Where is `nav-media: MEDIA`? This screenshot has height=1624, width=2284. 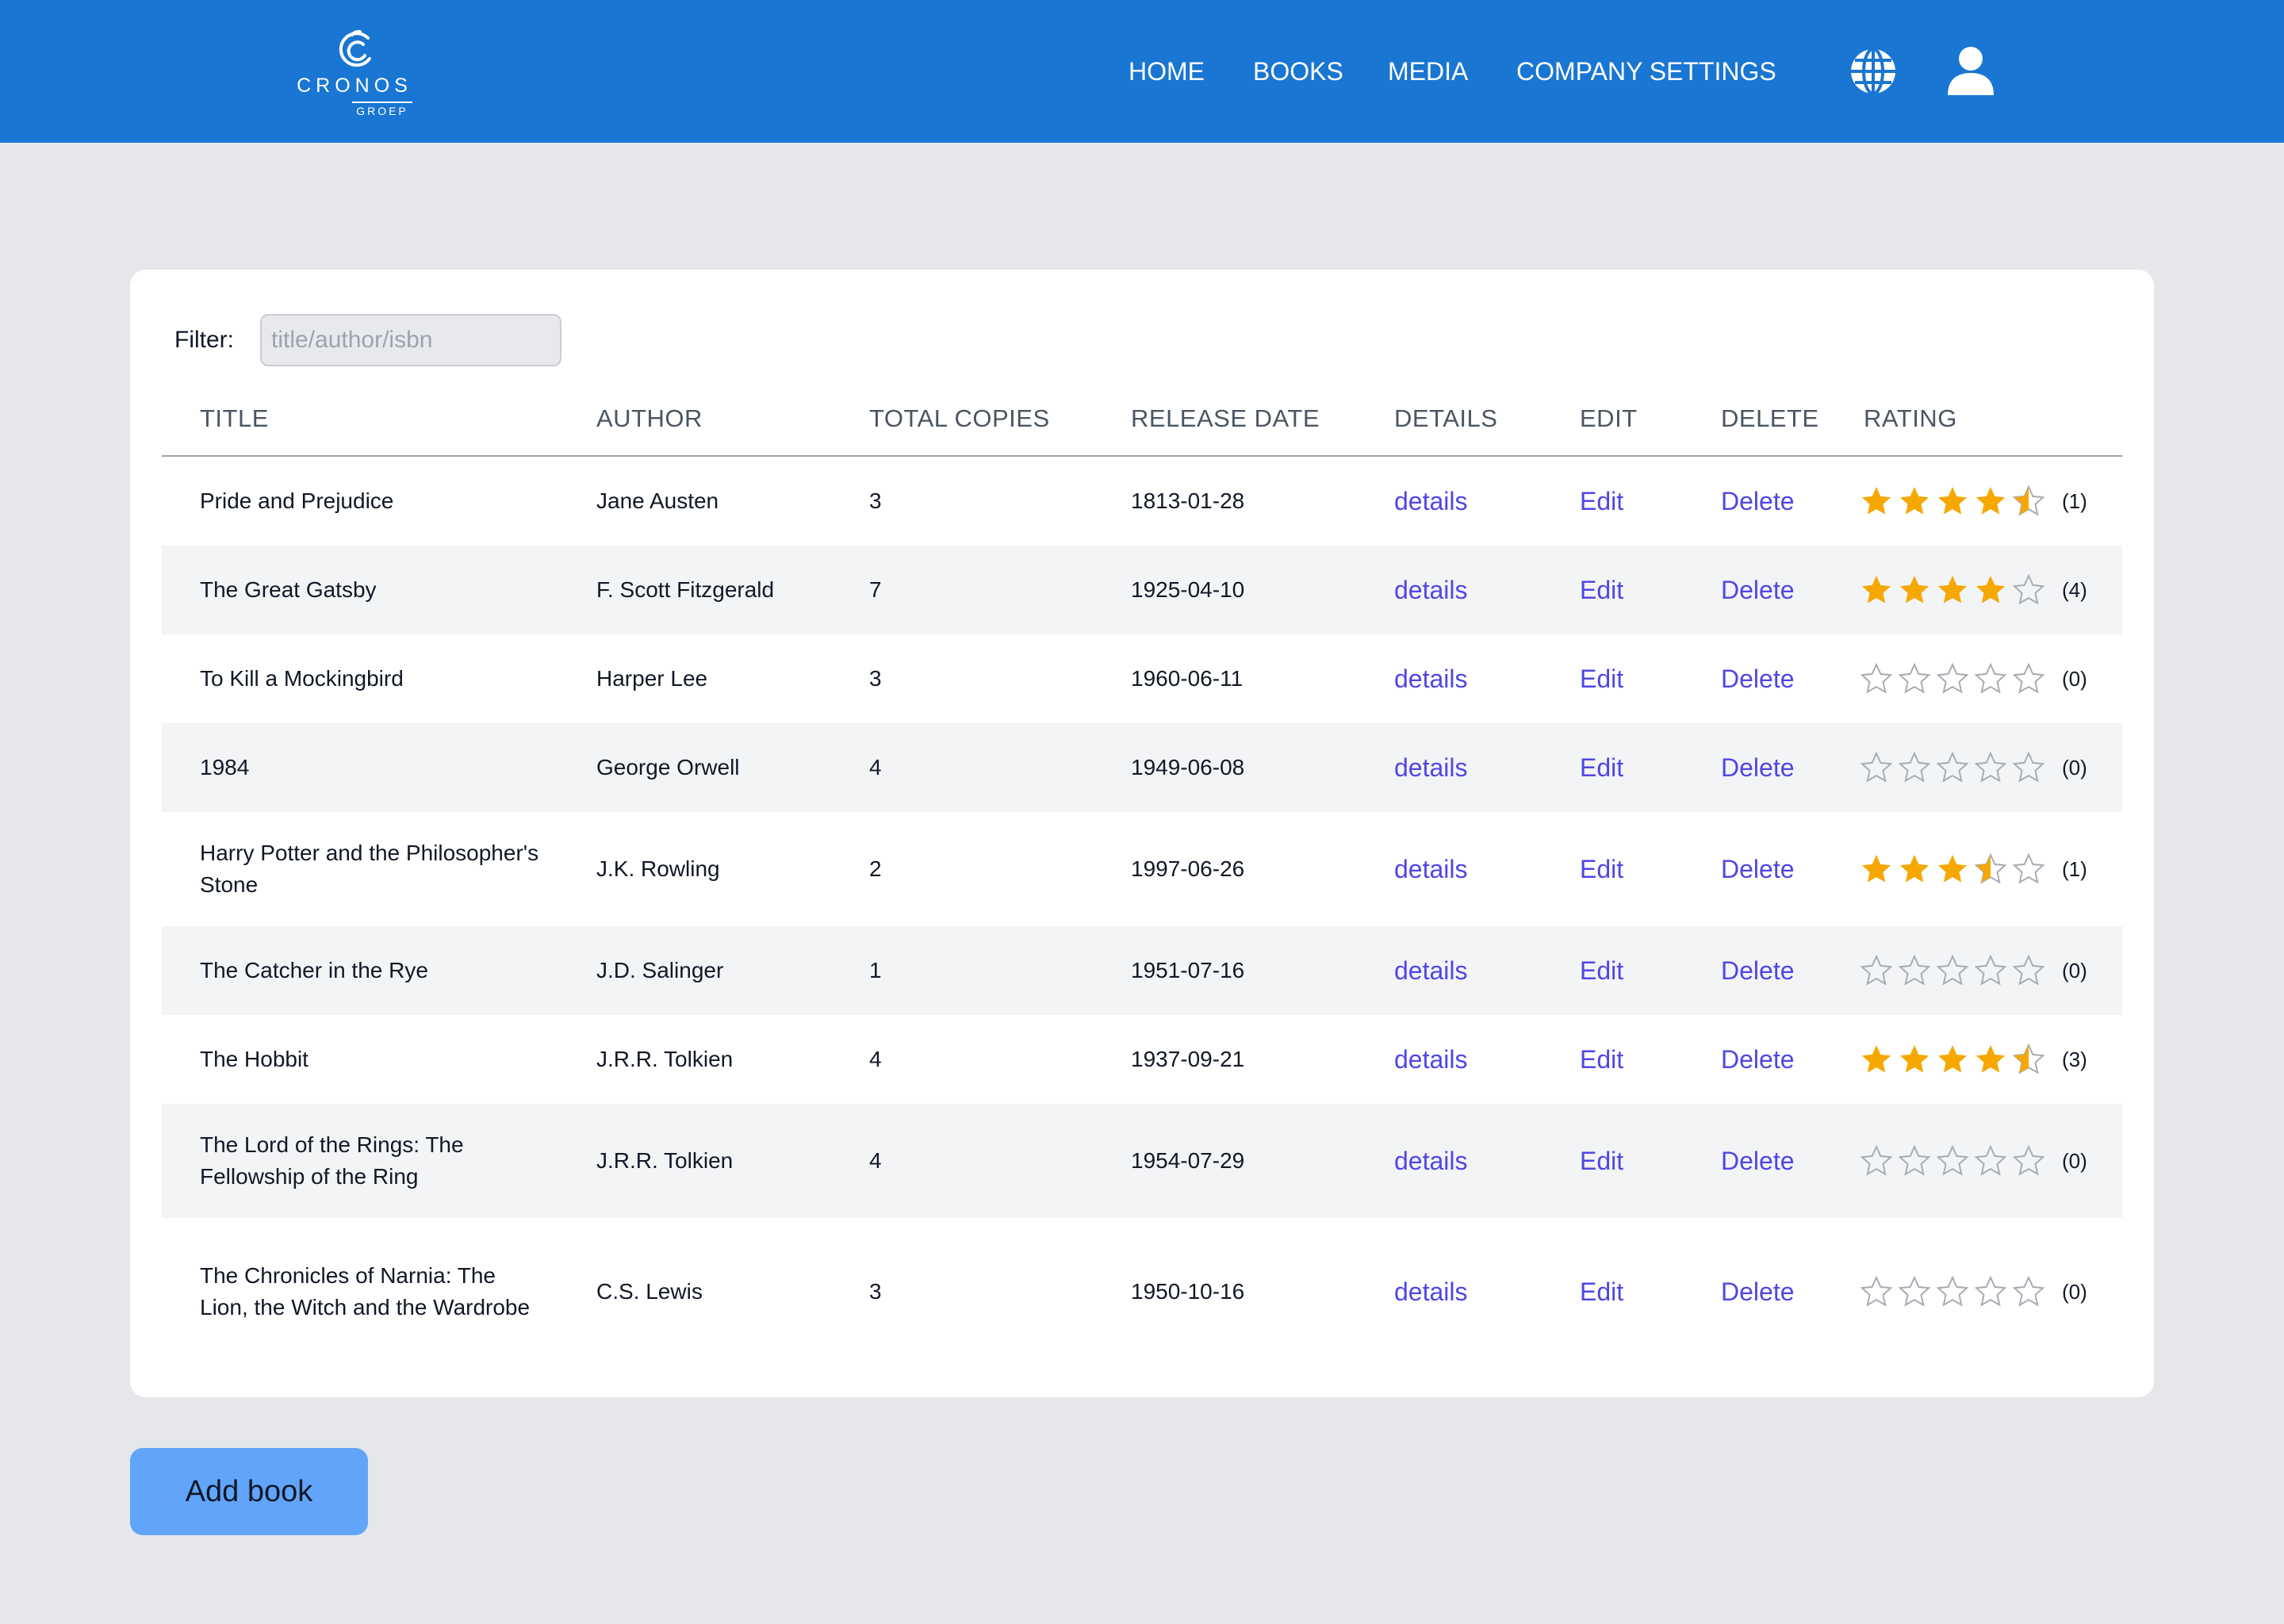 nav-media: MEDIA is located at coordinates (1428, 71).